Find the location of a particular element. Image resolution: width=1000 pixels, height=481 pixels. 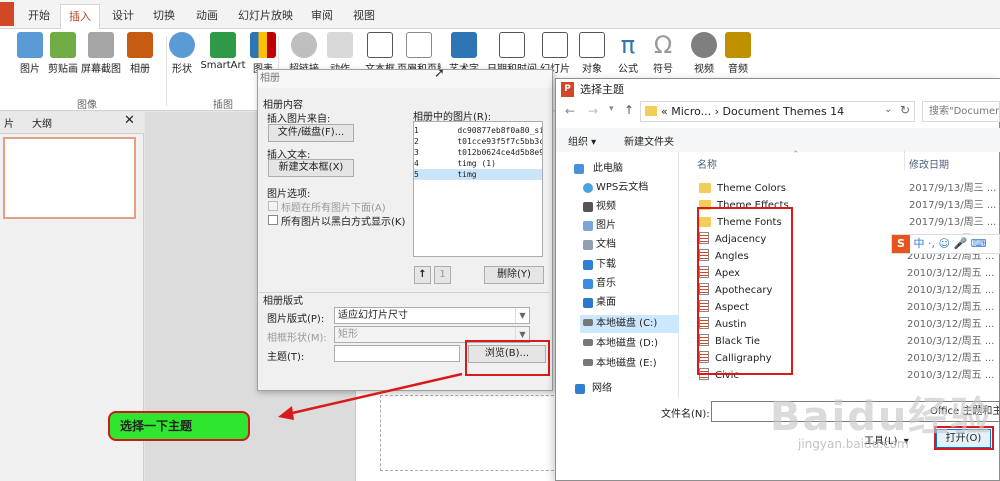

list-item-selected: 5 timg is located at coordinates (478, 174).